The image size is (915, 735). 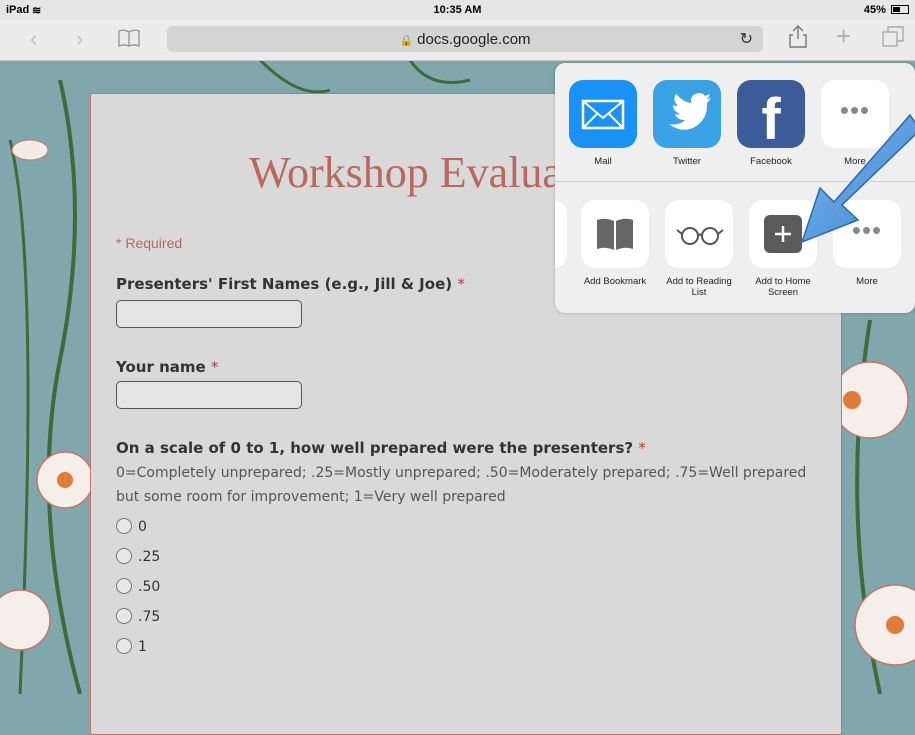 I want to click on share-twitter: Twitter, so click(x=687, y=123).